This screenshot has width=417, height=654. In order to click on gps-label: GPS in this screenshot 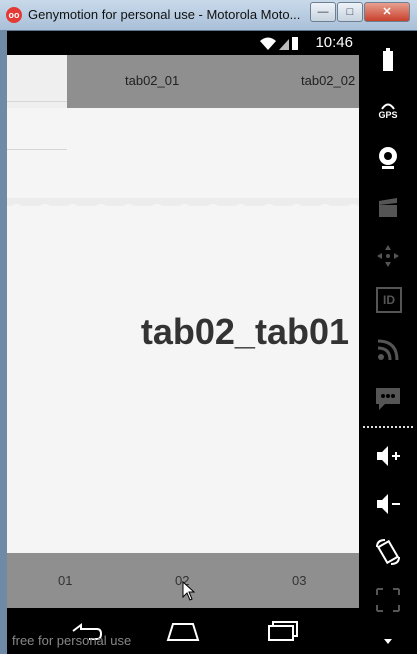, I will do `click(388, 115)`.